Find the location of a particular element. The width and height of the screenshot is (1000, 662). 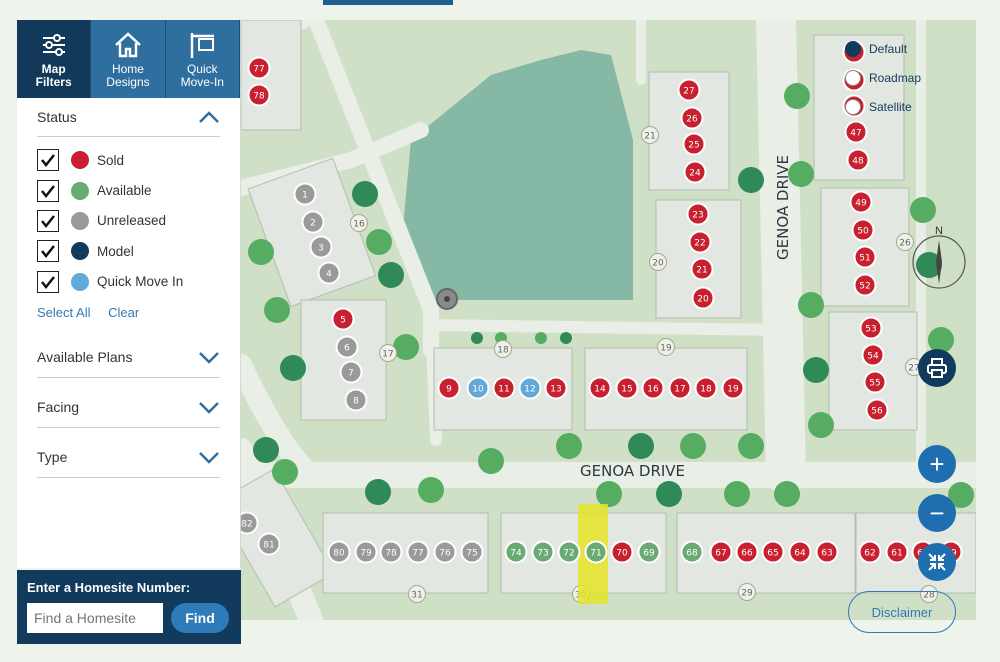

lot-marker-56: 56 is located at coordinates (877, 410).